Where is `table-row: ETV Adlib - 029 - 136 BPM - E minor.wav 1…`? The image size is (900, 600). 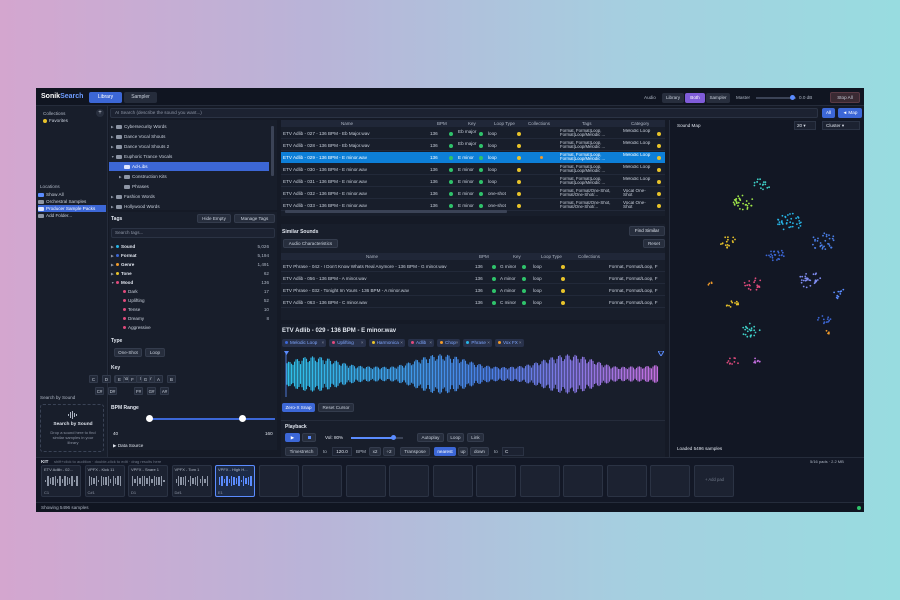 table-row: ETV Adlib - 029 - 136 BPM - E minor.wav 1… is located at coordinates (473, 157).